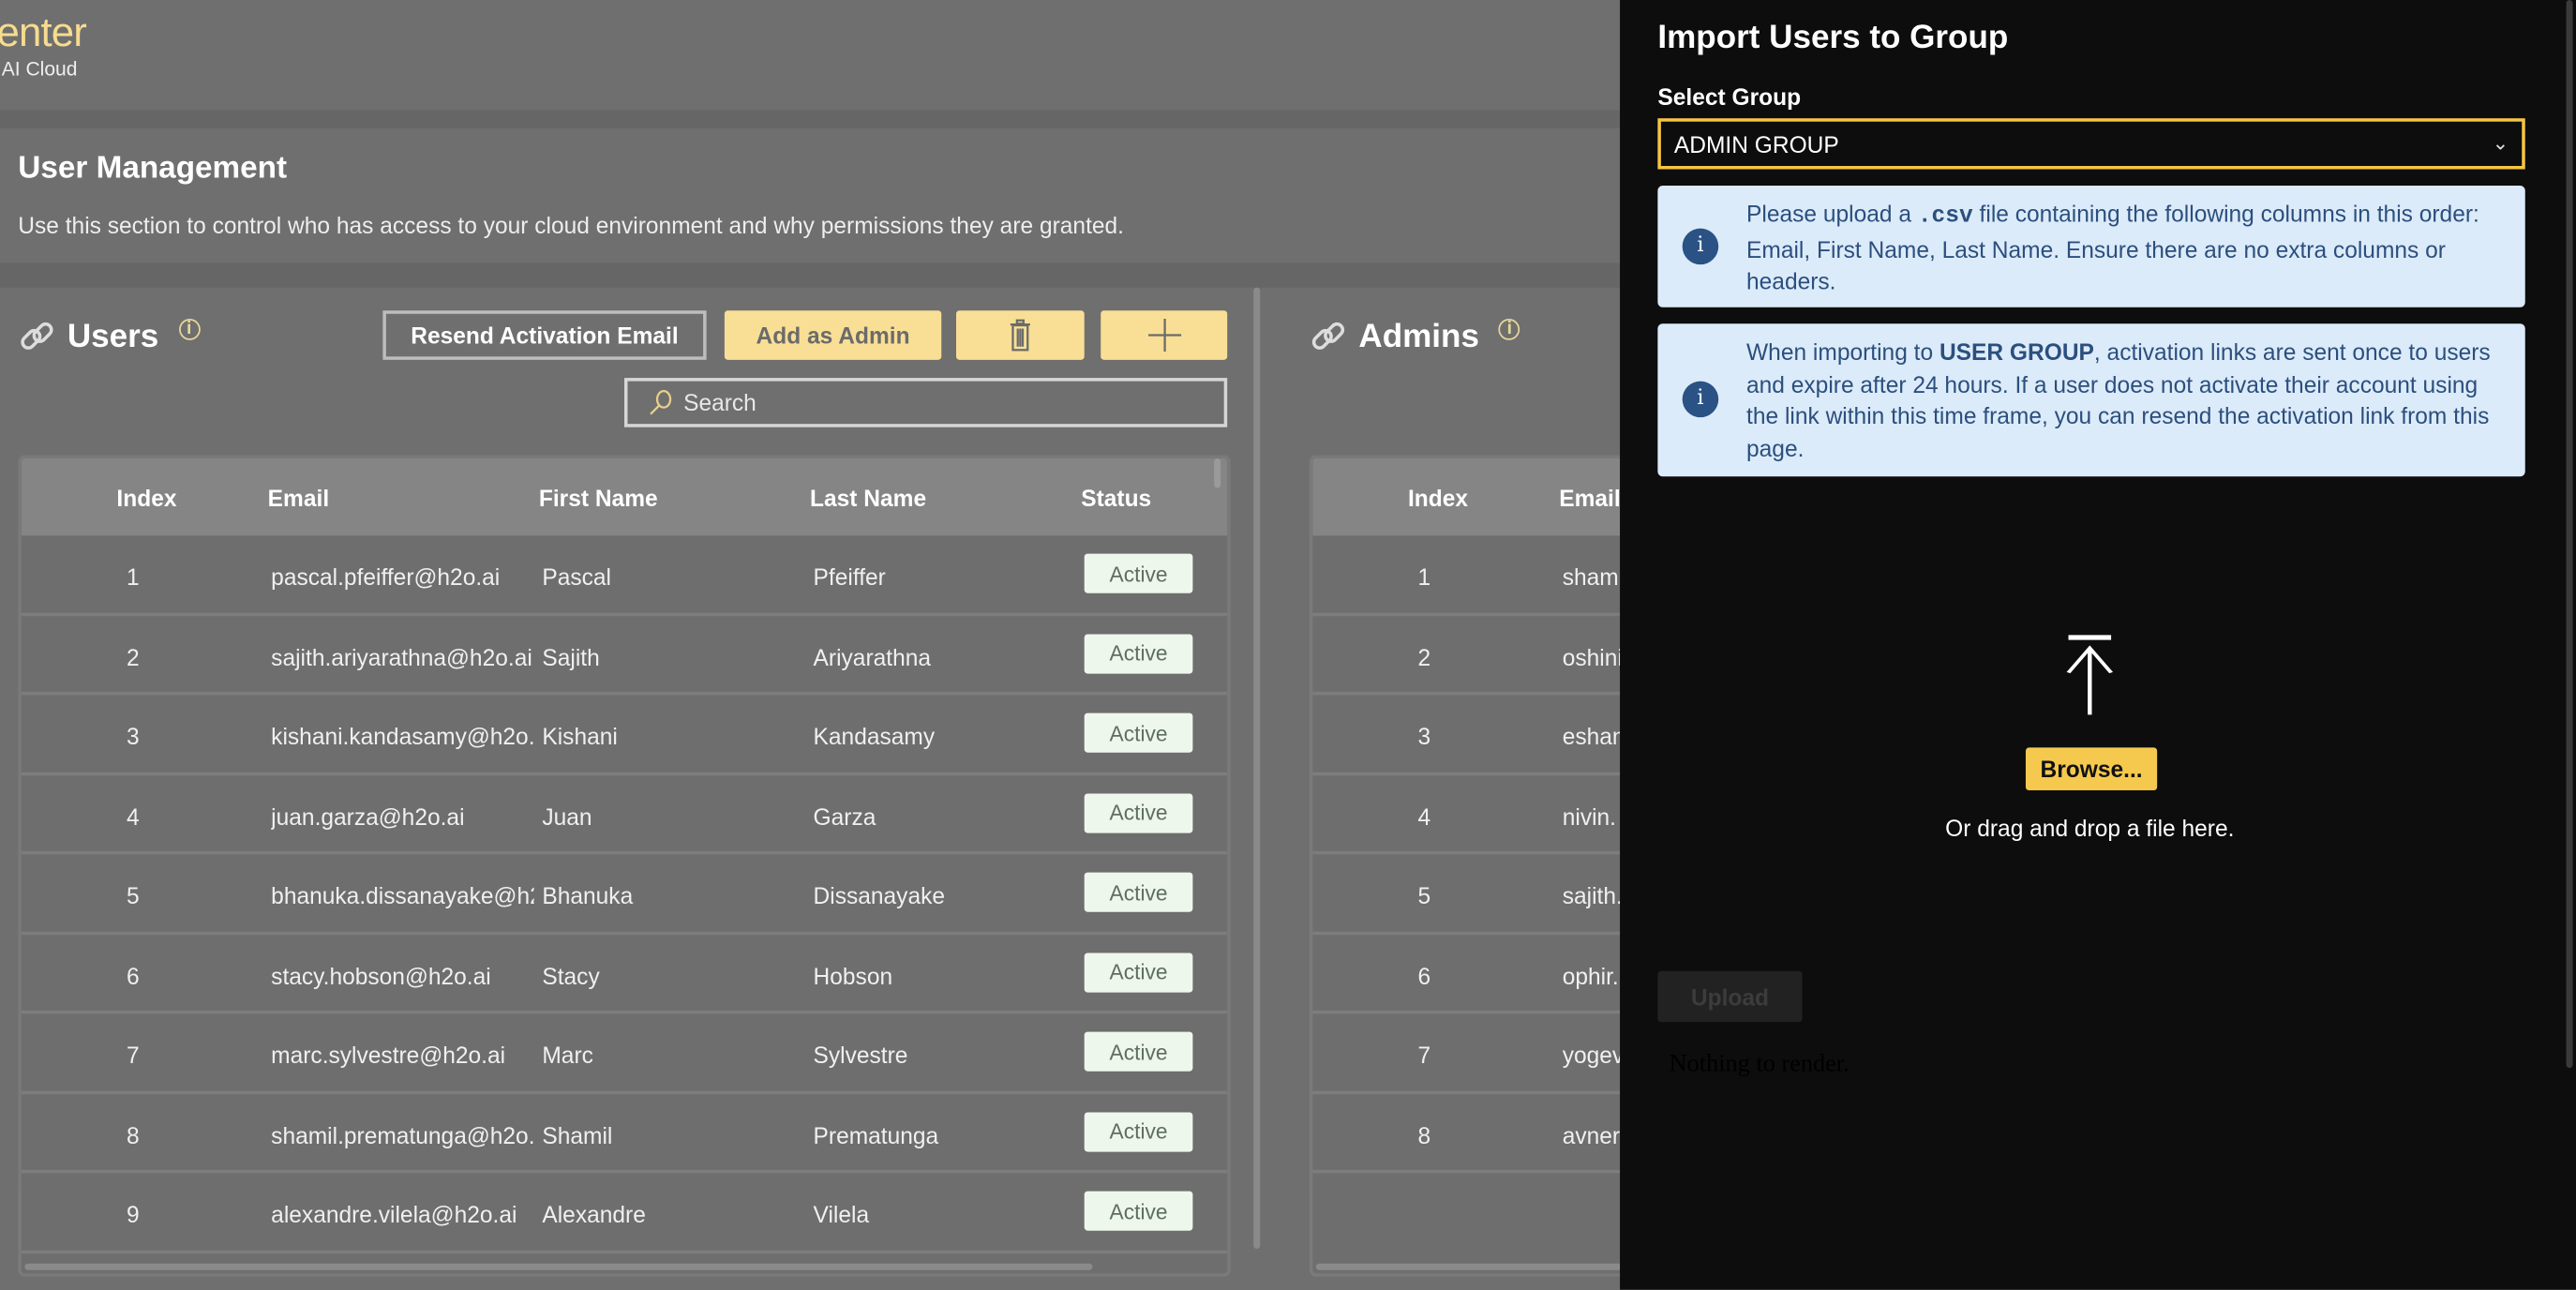  I want to click on drawer-scrollbar, so click(2569, 534).